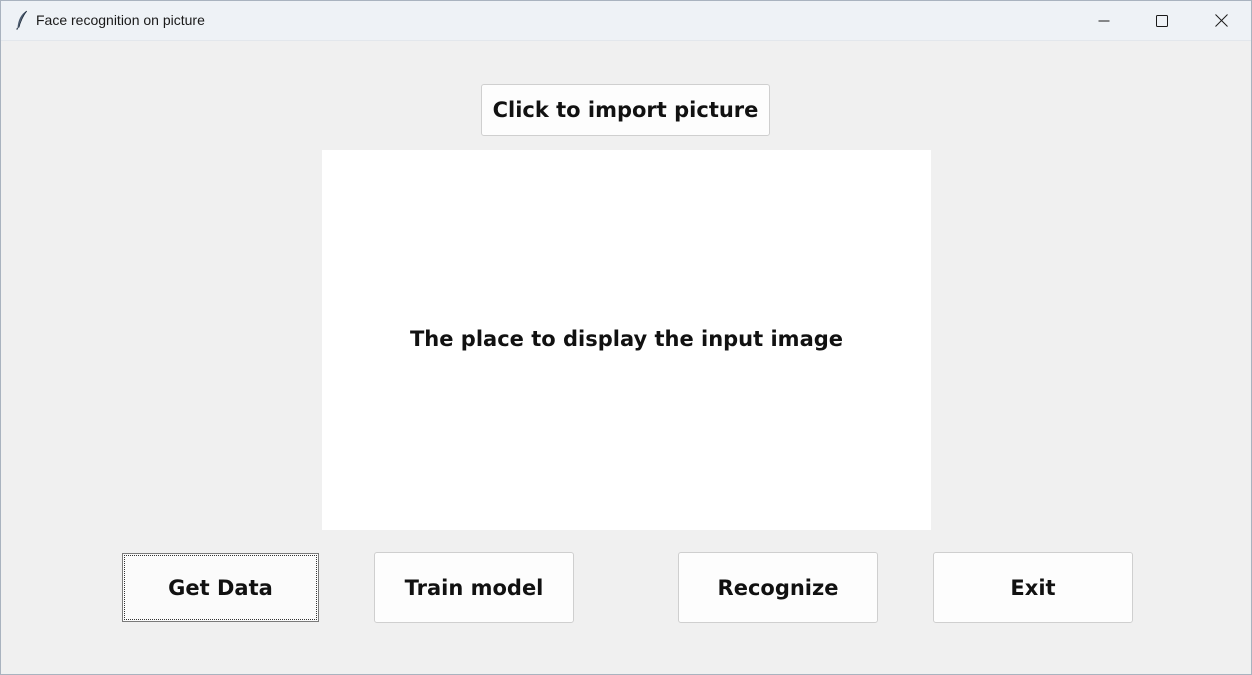  I want to click on import-picture-button: Click to import picture, so click(625, 110).